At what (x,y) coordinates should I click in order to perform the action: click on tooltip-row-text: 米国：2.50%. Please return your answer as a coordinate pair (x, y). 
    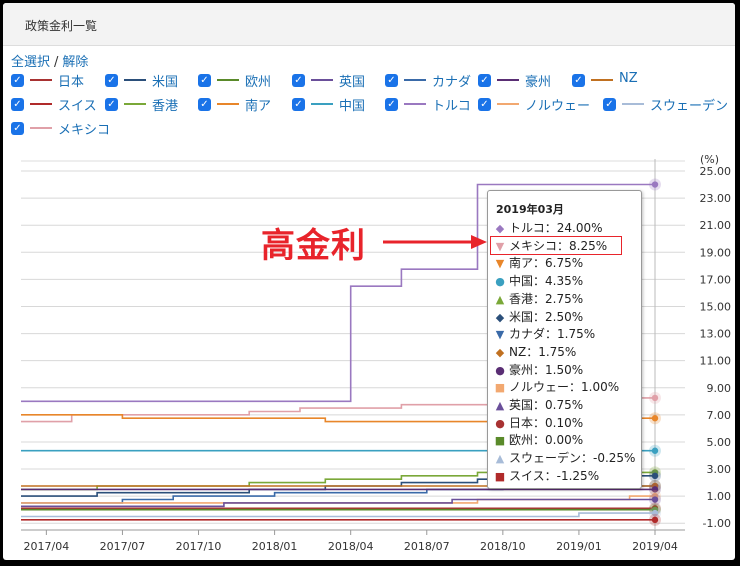
    Looking at the image, I should click on (546, 316).